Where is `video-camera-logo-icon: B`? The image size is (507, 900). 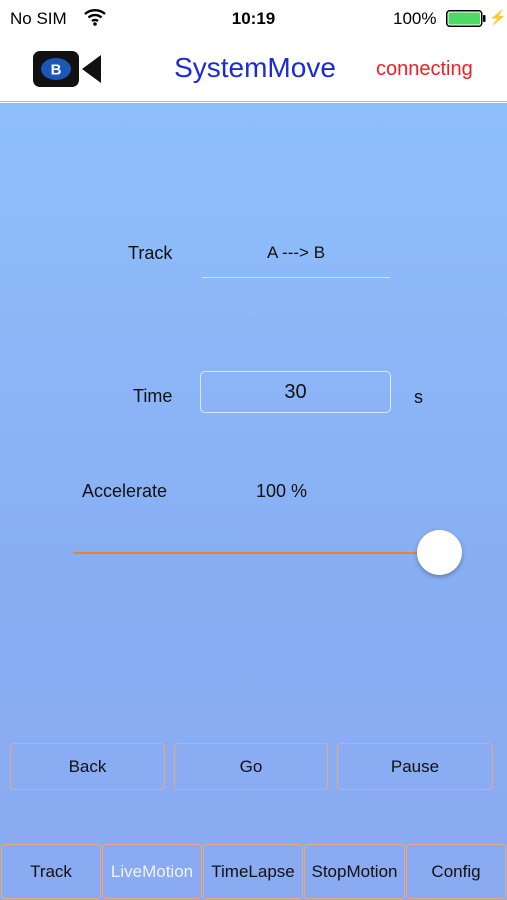
video-camera-logo-icon: B is located at coordinates (67, 69).